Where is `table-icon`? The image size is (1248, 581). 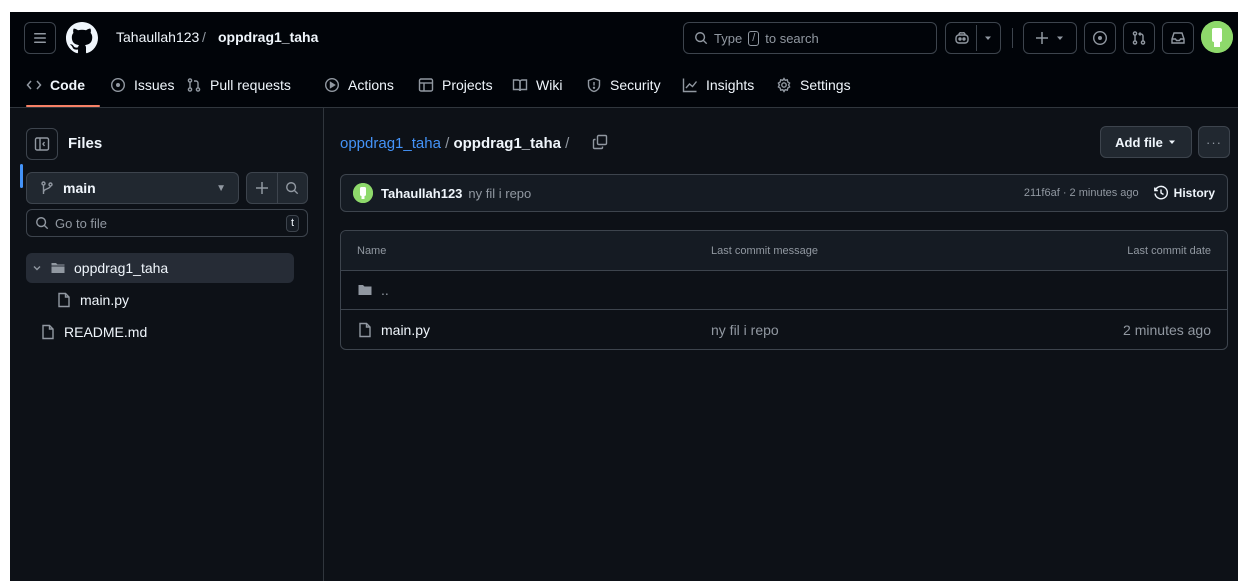
table-icon is located at coordinates (426, 85).